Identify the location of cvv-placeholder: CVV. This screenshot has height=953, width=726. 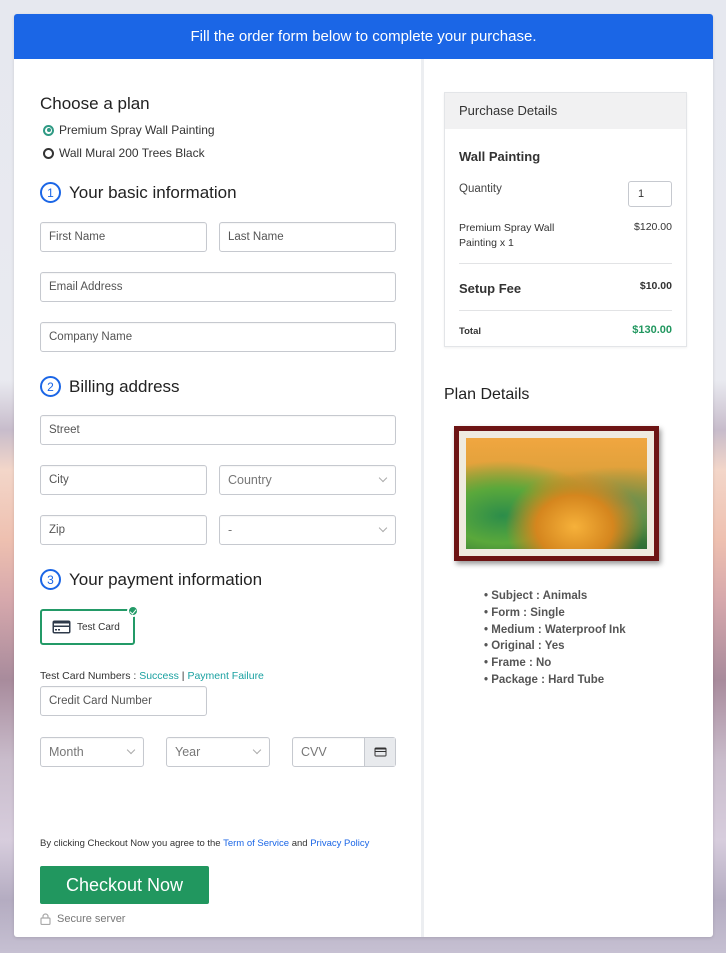
(314, 752).